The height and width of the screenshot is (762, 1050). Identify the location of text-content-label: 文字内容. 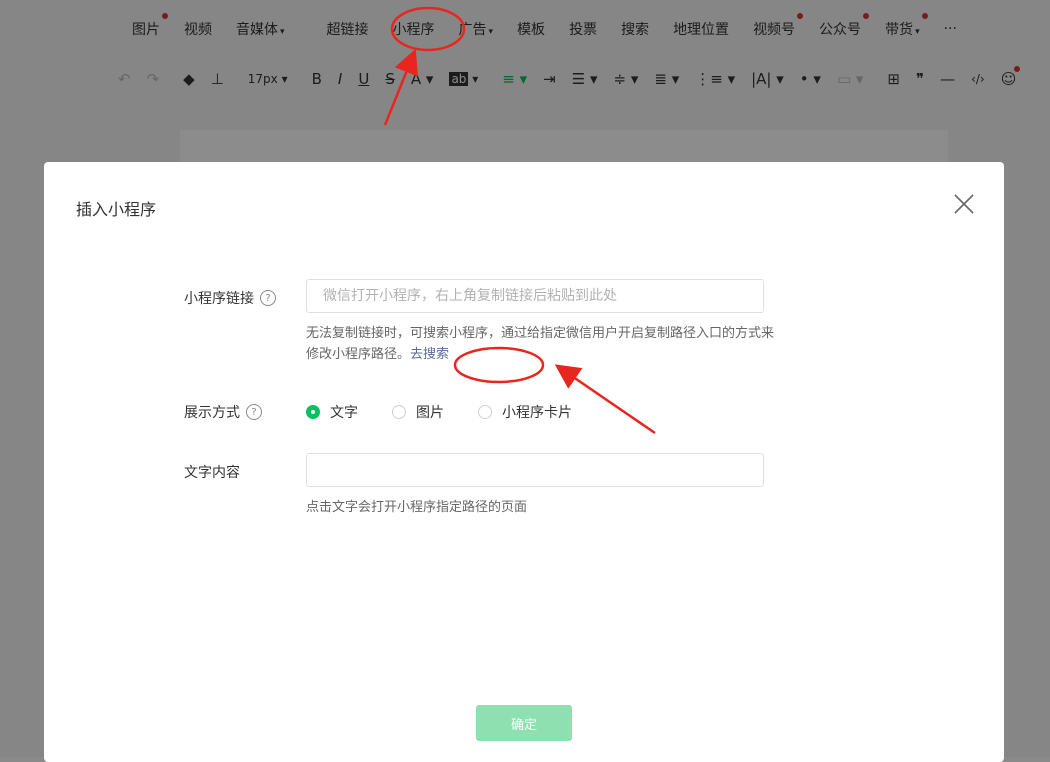
(212, 473).